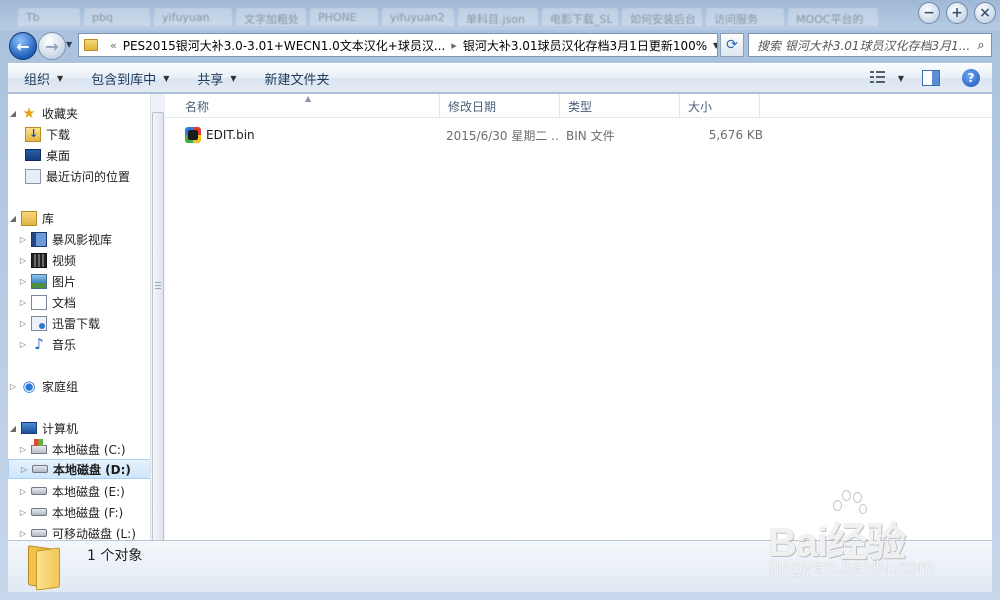 Image resolution: width=1000 pixels, height=600 pixels. Describe the element at coordinates (193, 135) in the screenshot. I see `bin-file-icon` at that location.